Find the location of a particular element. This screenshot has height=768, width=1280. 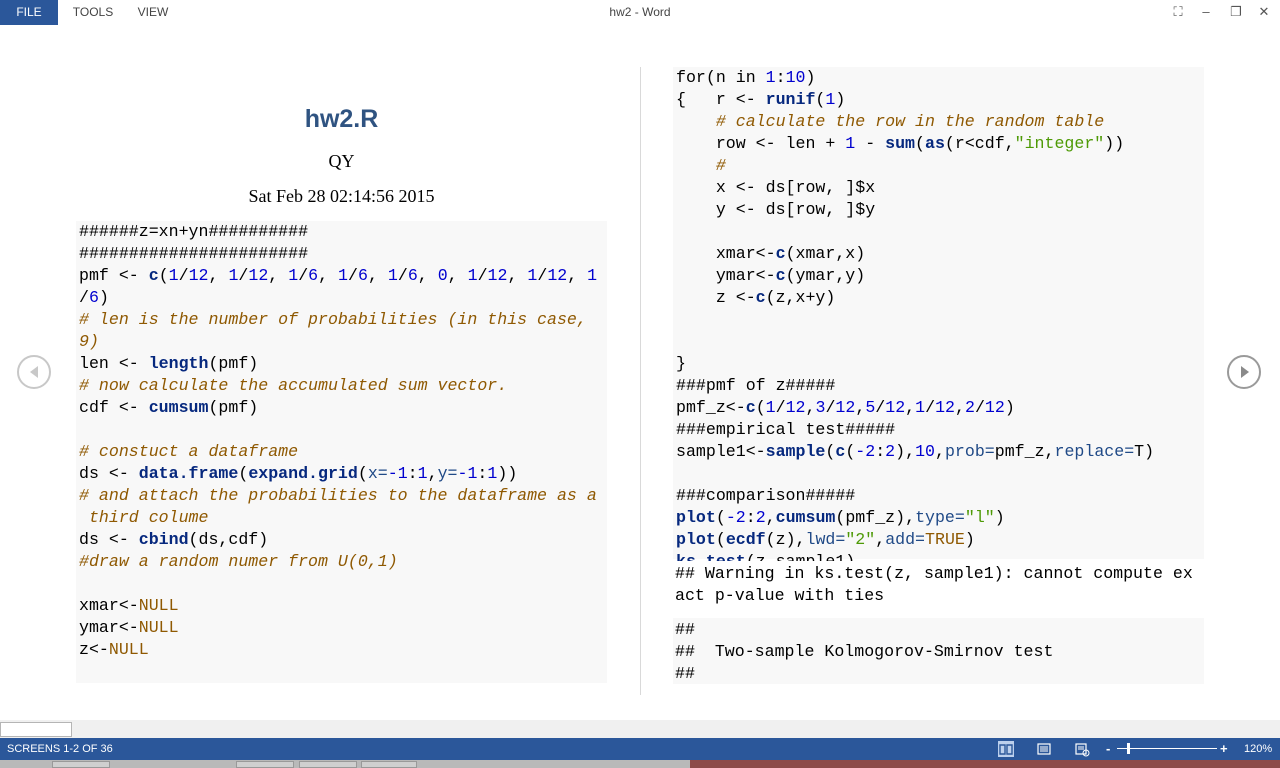

code-token: x <- ds[row, ]$x is located at coordinates (776, 187).